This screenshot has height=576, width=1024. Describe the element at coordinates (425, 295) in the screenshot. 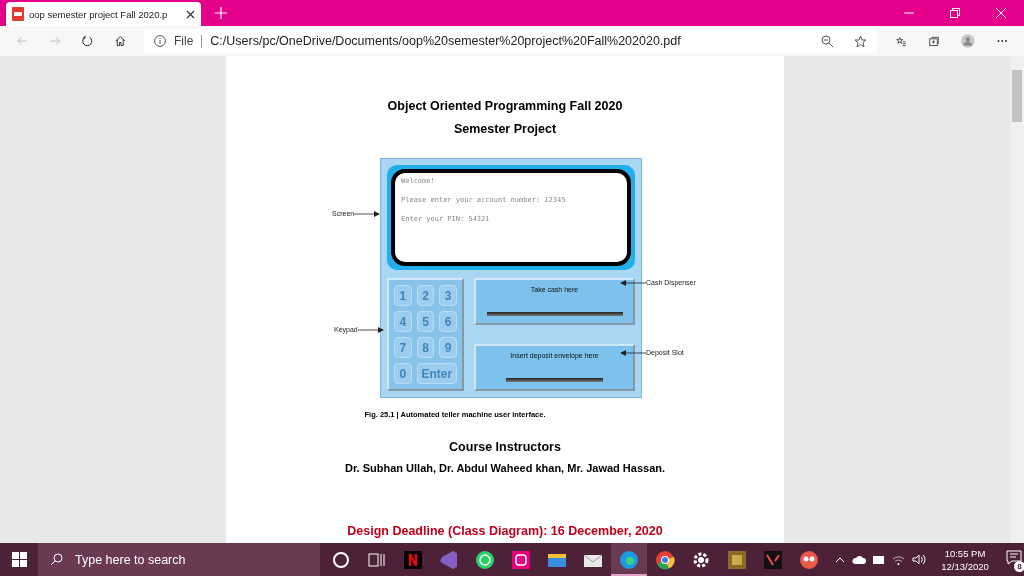

I see `keypad-key: 2` at that location.